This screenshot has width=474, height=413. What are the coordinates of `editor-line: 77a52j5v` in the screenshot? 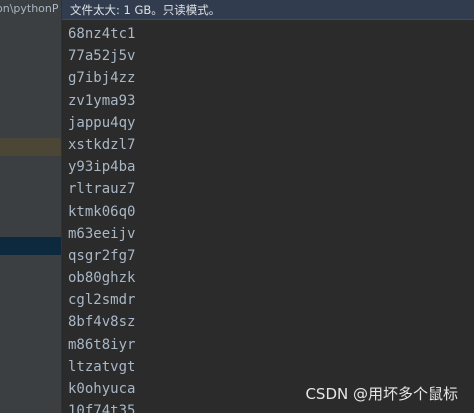 It's located at (101, 56).